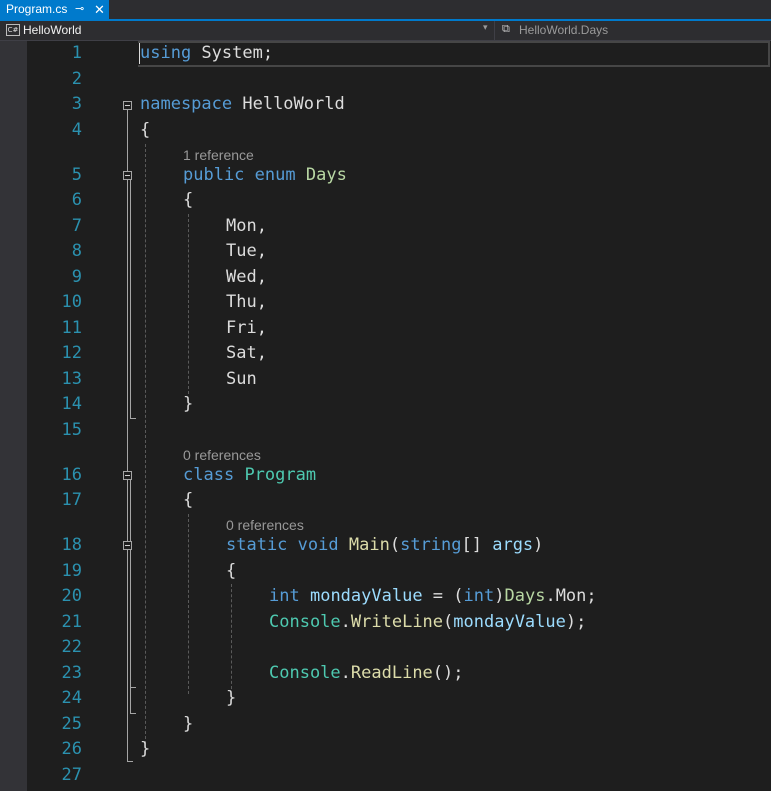  Describe the element at coordinates (231, 571) in the screenshot. I see `code-line-19: {` at that location.